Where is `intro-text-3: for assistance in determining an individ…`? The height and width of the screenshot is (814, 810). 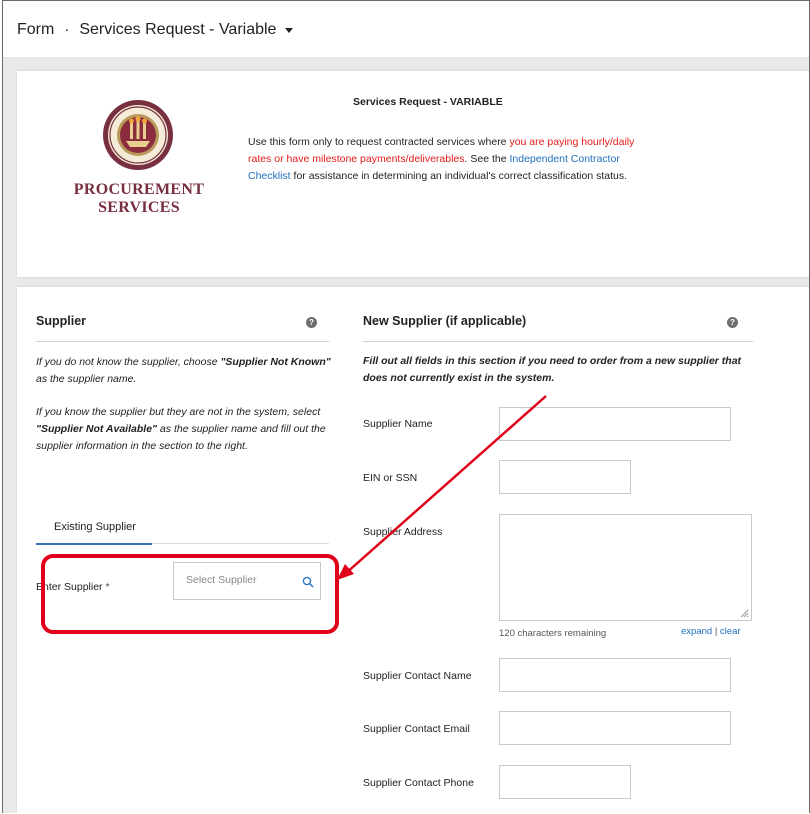
intro-text-3: for assistance in determining an individ… is located at coordinates (459, 176).